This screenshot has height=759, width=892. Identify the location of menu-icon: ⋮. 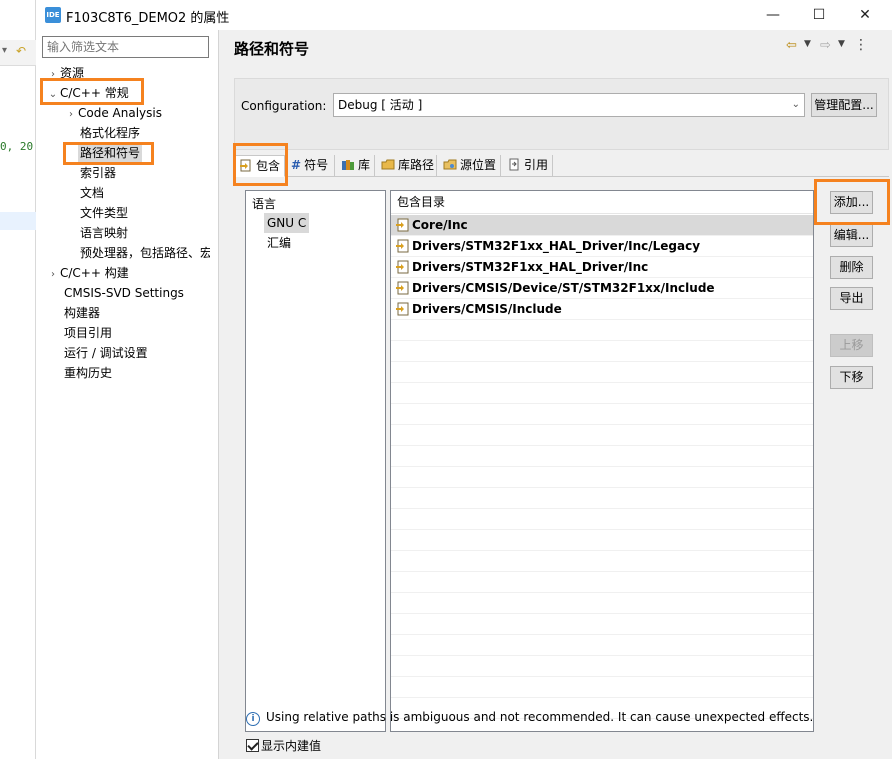
(861, 45).